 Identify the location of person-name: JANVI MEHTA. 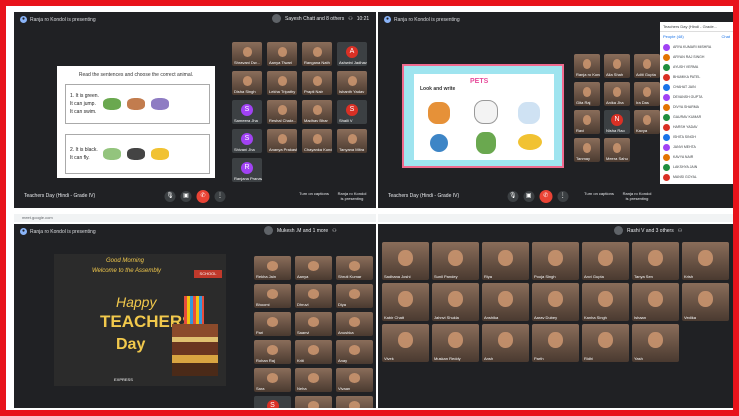
(684, 147).